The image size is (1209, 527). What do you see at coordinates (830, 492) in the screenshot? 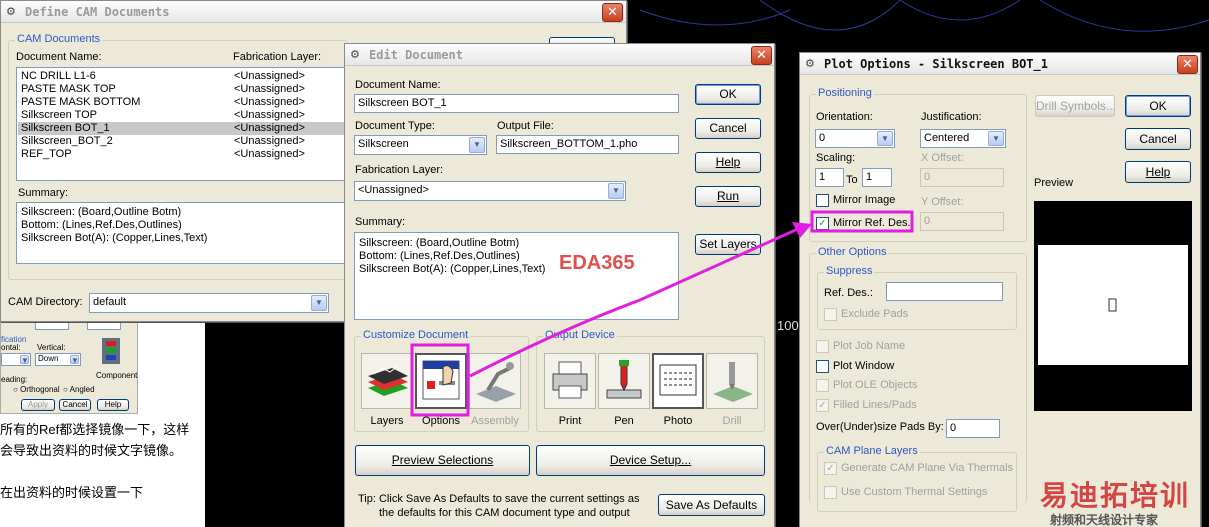
I see `custom-thermal-checkbox` at bounding box center [830, 492].